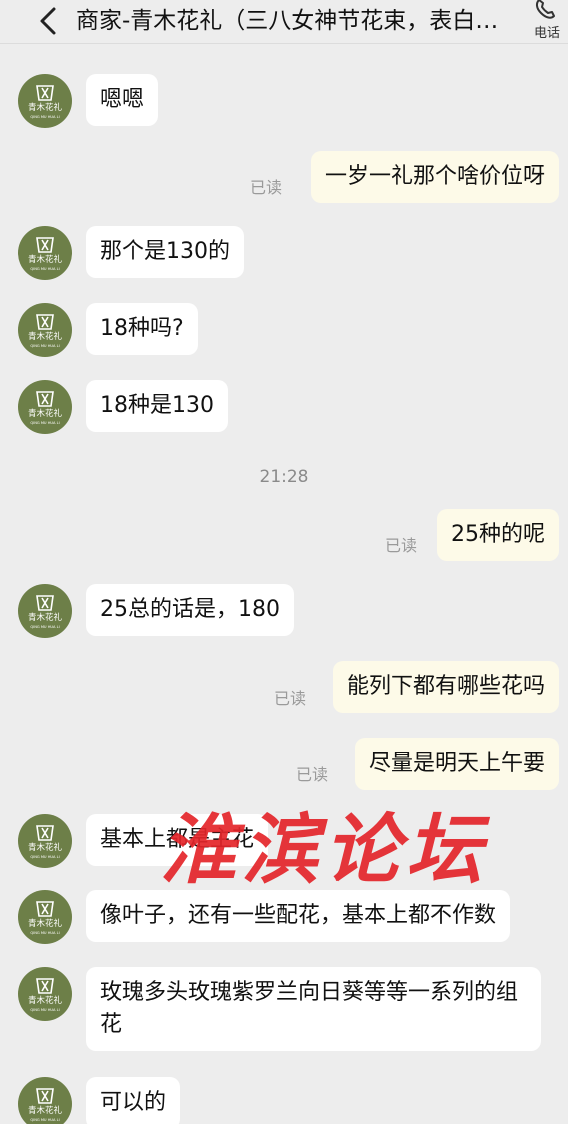 Image resolution: width=568 pixels, height=1124 pixels. Describe the element at coordinates (546, 11) in the screenshot. I see `phone-icon` at that location.